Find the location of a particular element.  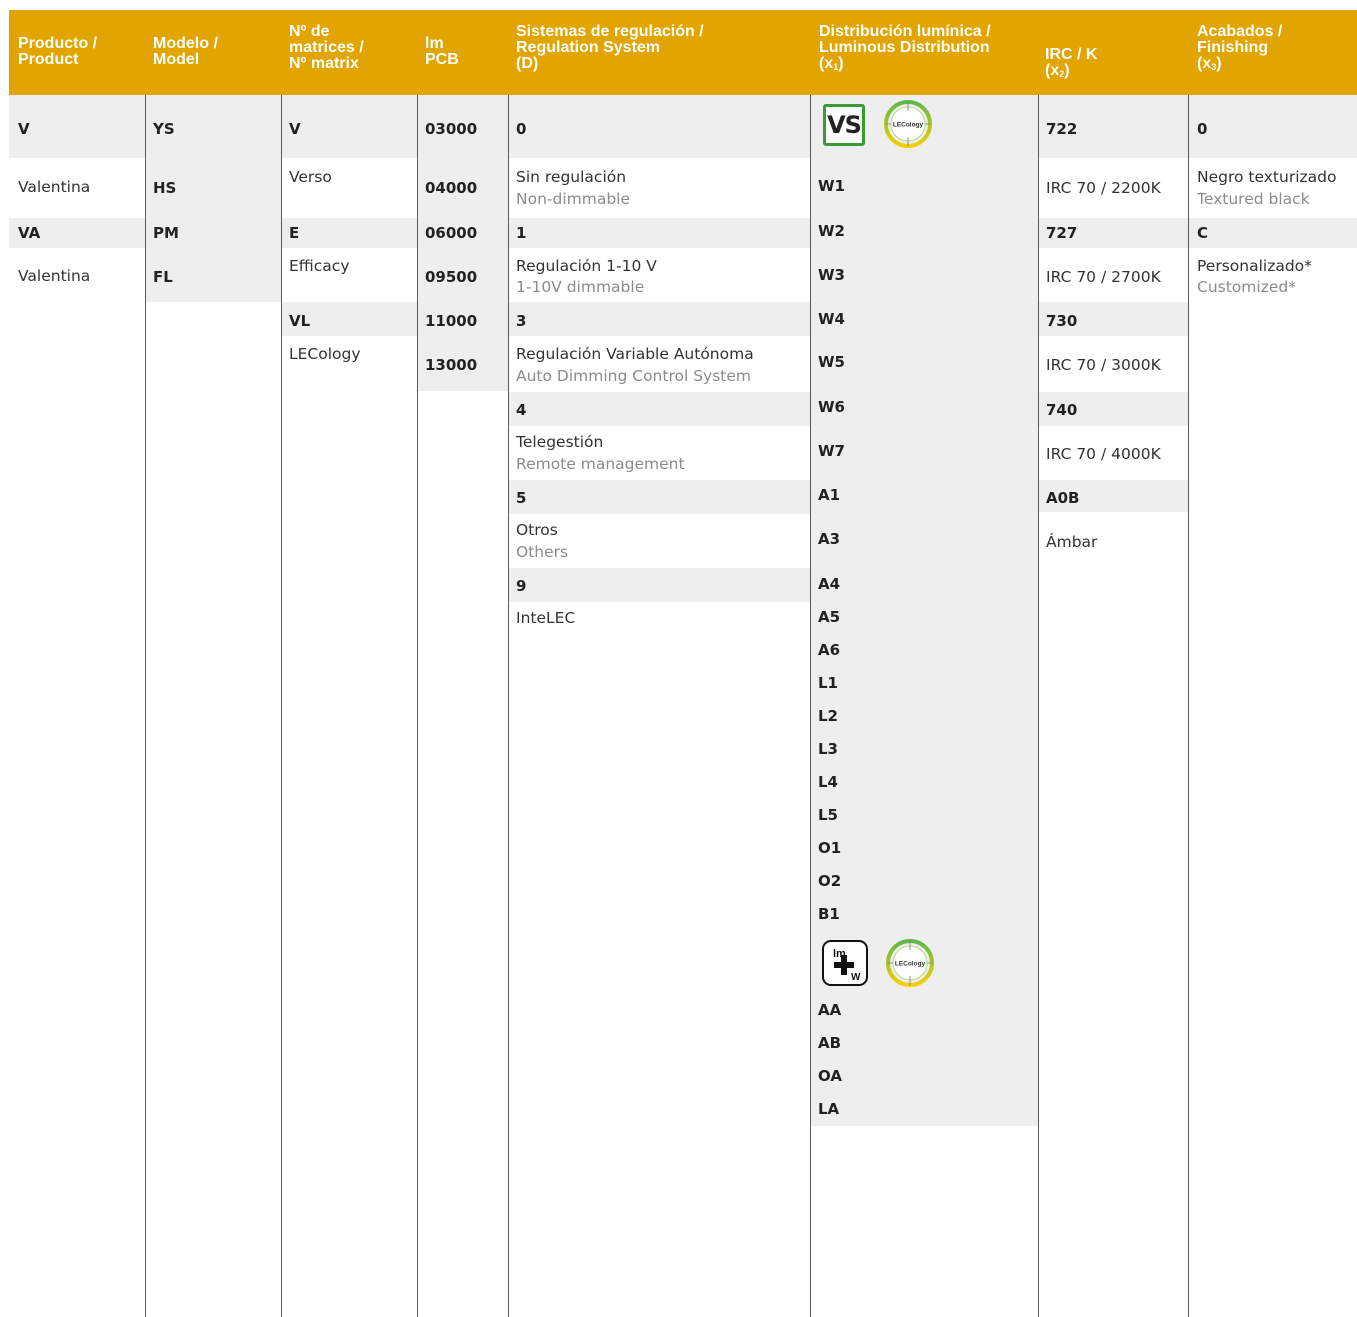

distribution-code: A6 is located at coordinates (829, 650).